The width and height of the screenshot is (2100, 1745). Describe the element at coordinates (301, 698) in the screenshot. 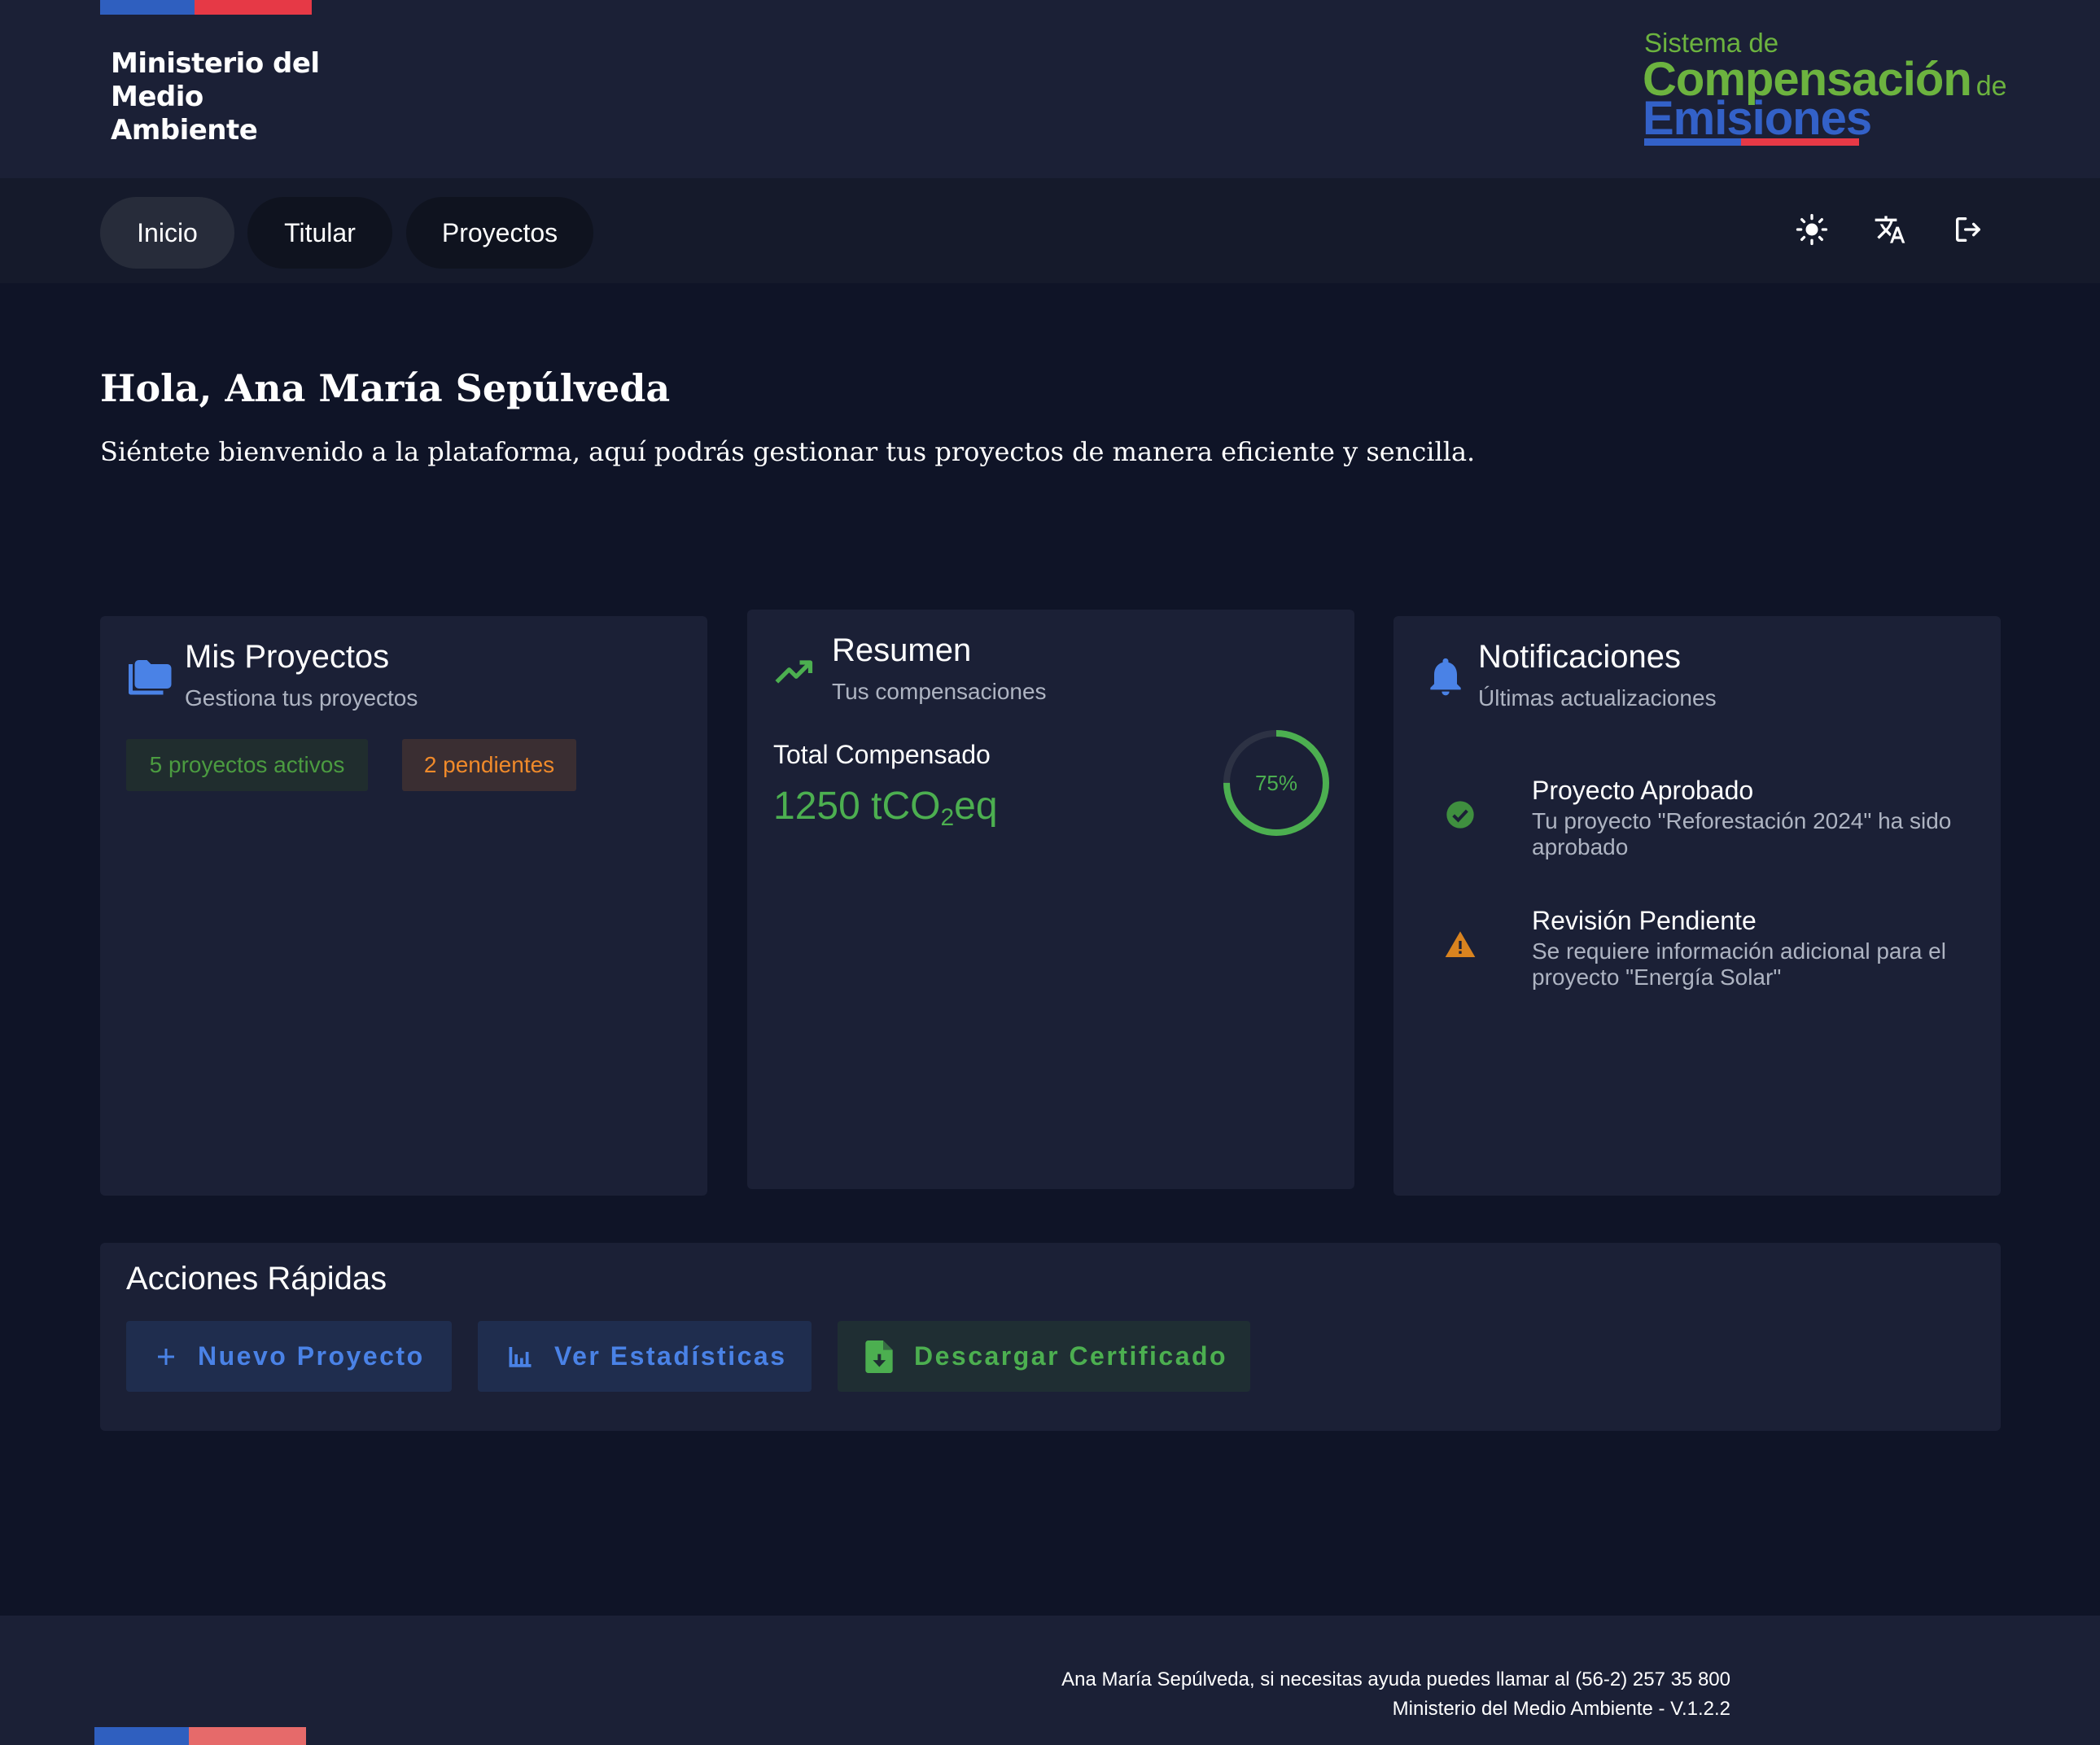

I see `card-subtitle: Gestiona tus proyectos` at that location.